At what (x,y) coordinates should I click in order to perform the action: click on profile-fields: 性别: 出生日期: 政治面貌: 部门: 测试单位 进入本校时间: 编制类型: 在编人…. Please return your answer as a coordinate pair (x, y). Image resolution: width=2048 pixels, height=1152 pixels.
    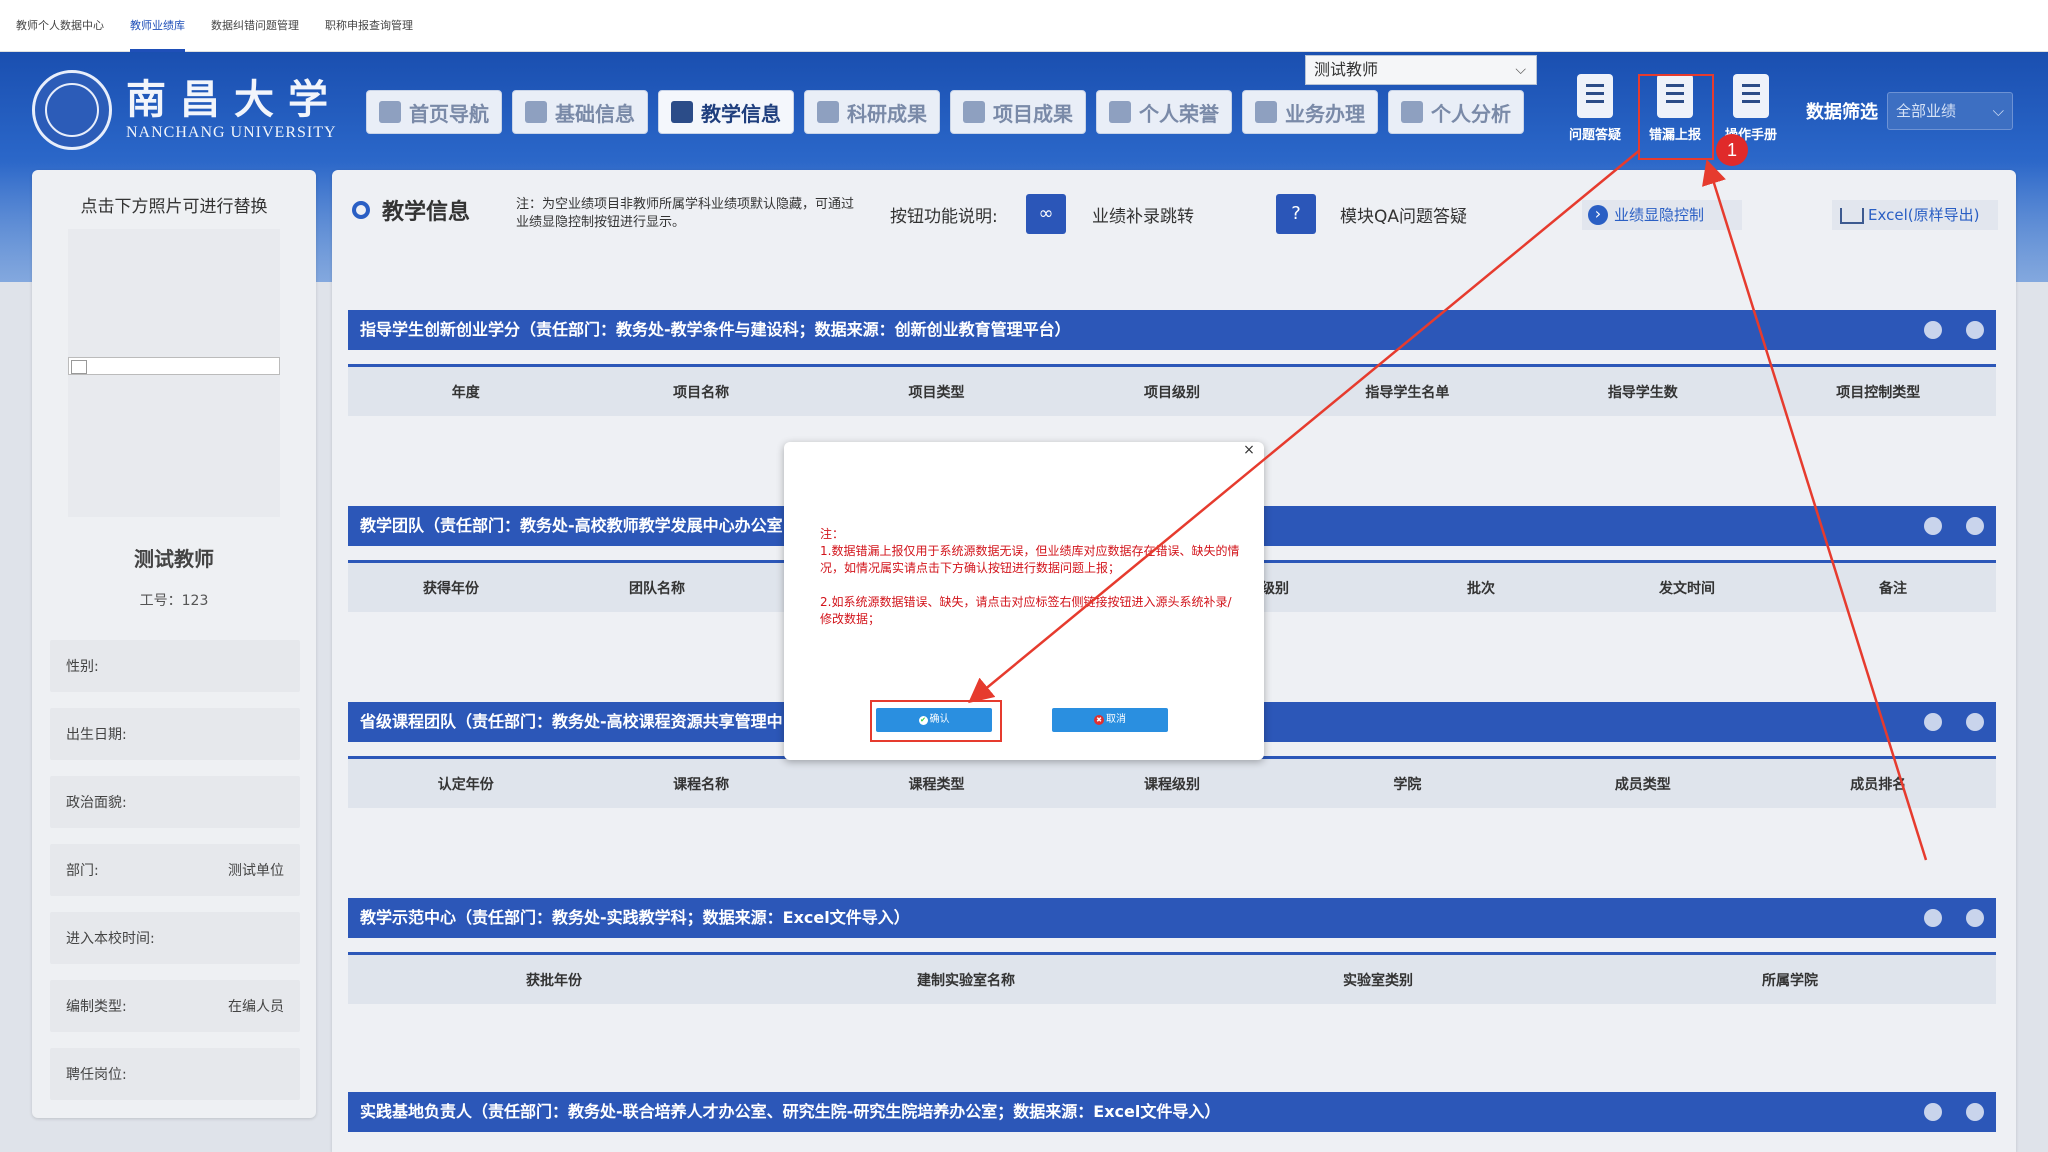
    Looking at the image, I should click on (175, 878).